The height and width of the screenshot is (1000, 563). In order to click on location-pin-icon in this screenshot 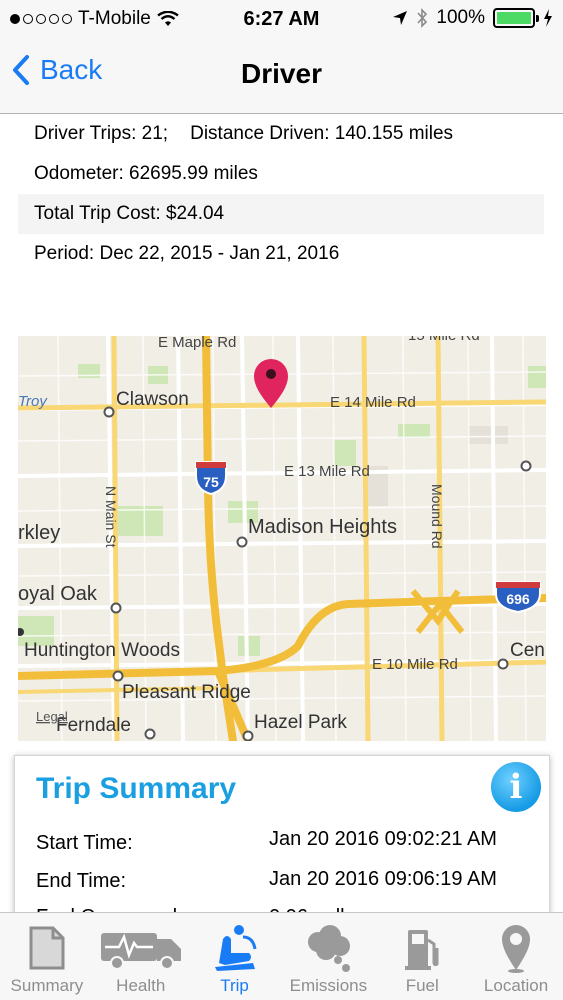, I will do `click(516, 949)`.